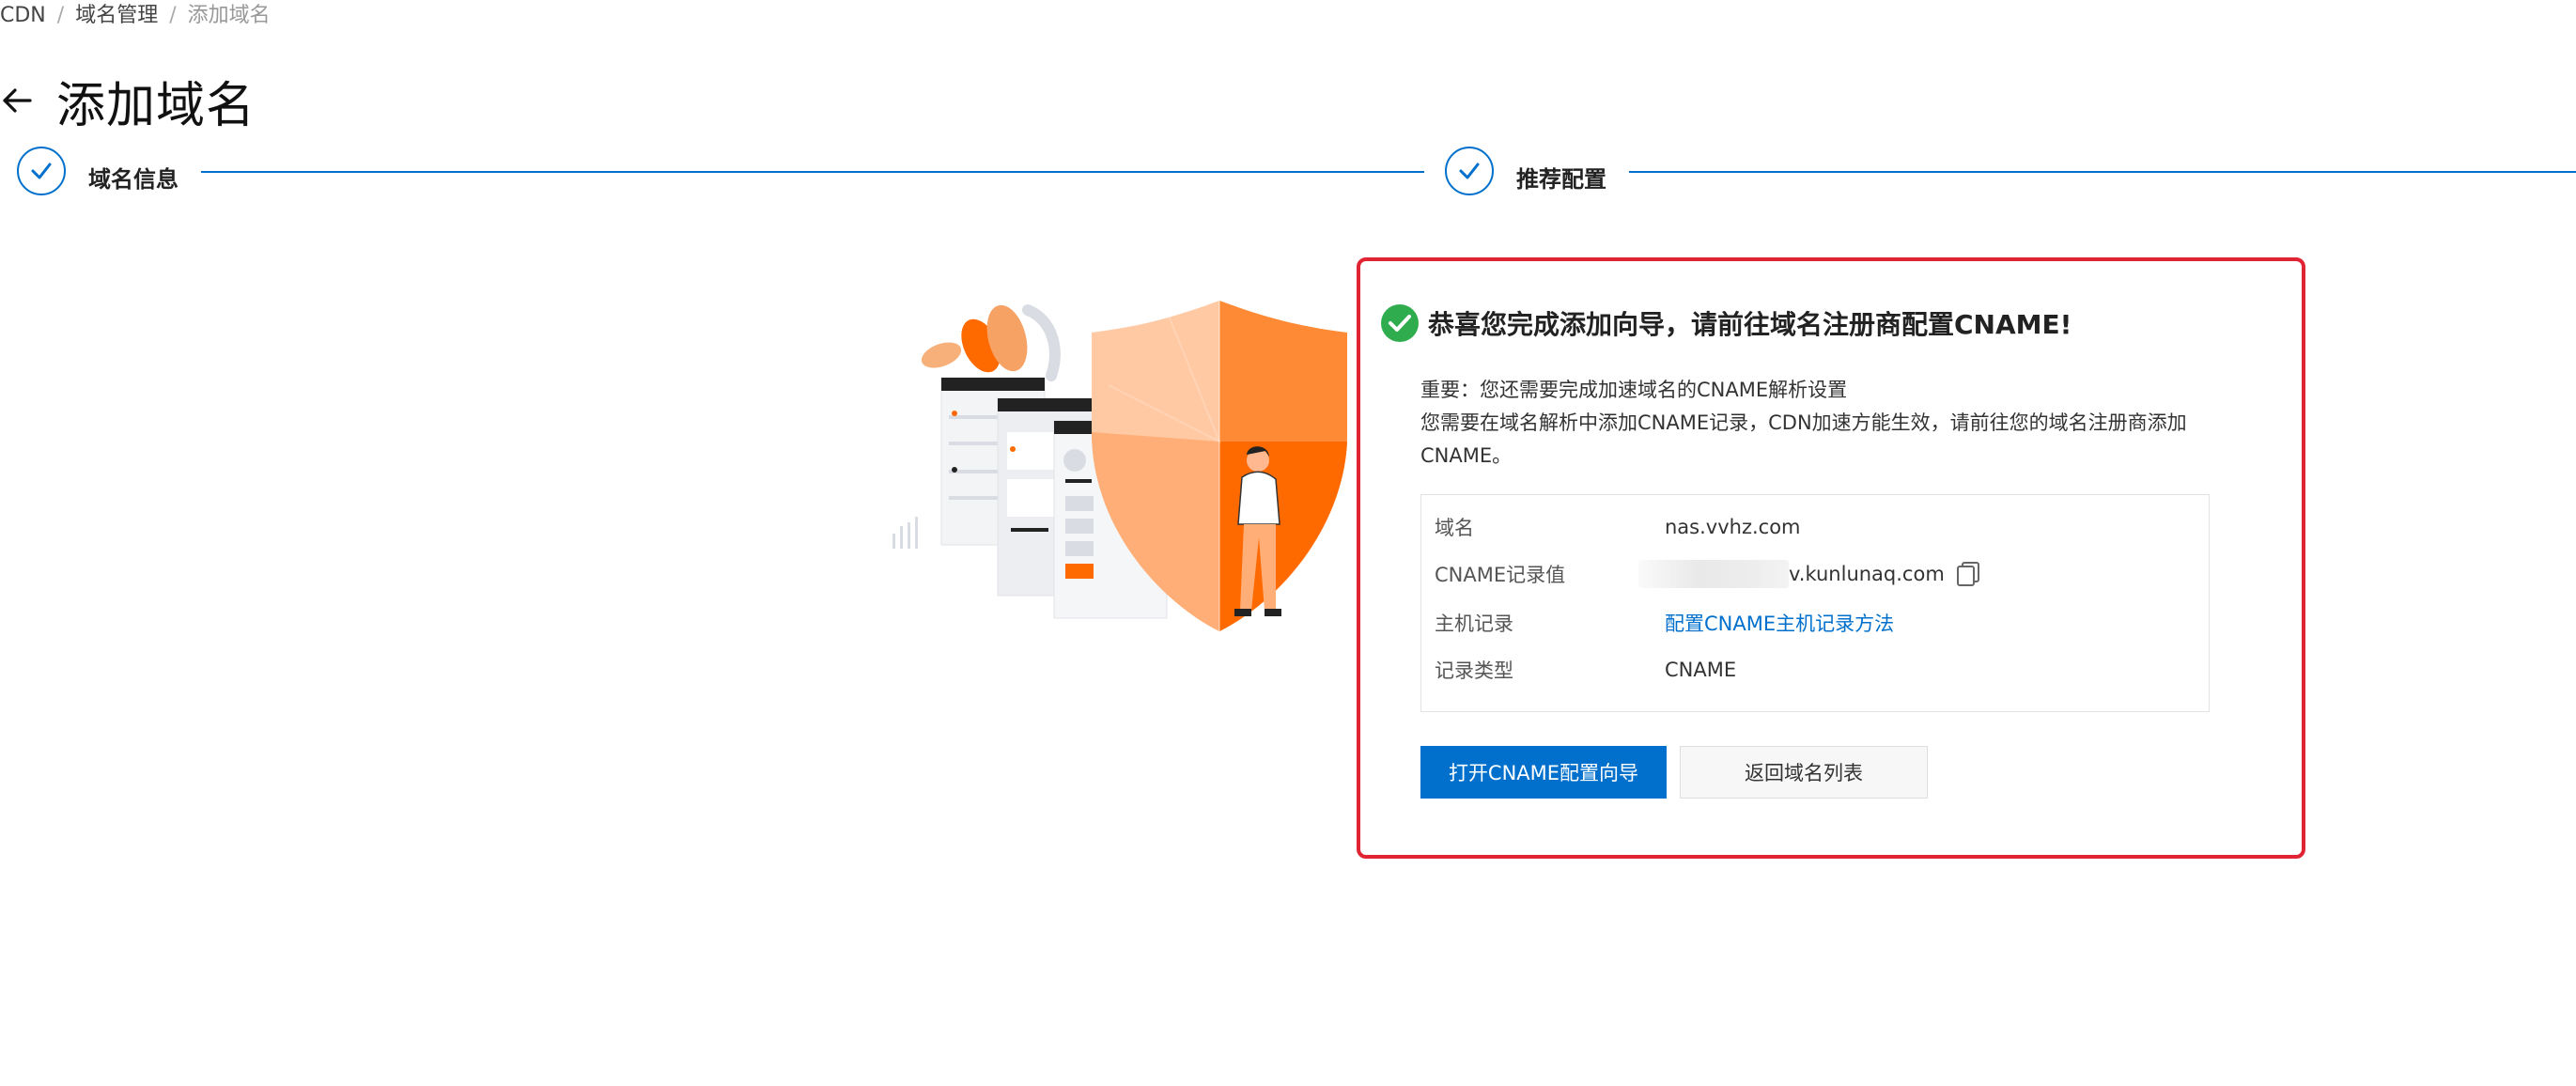 The height and width of the screenshot is (1086, 2576). Describe the element at coordinates (1474, 670) in the screenshot. I see `info-key: 记录类型` at that location.